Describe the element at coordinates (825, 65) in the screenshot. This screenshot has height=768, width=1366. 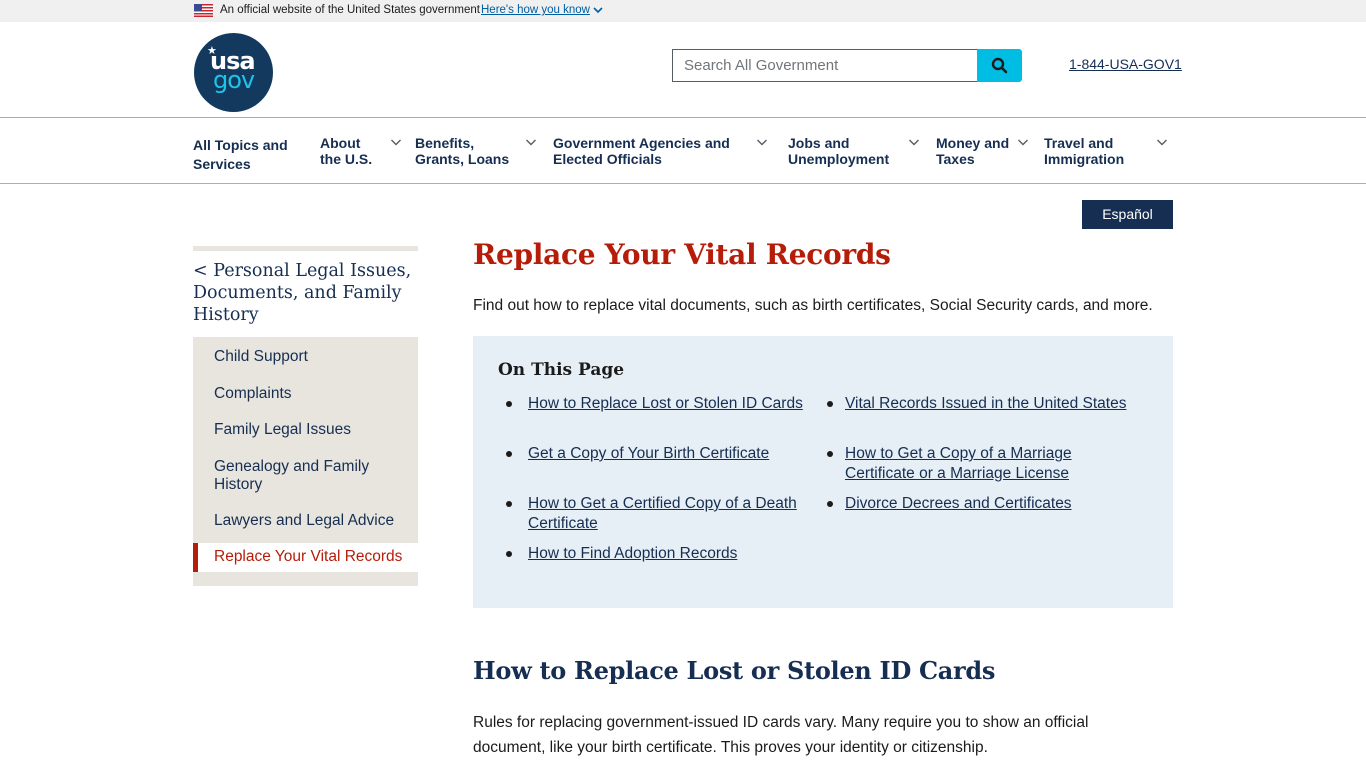
I see `search-input` at that location.